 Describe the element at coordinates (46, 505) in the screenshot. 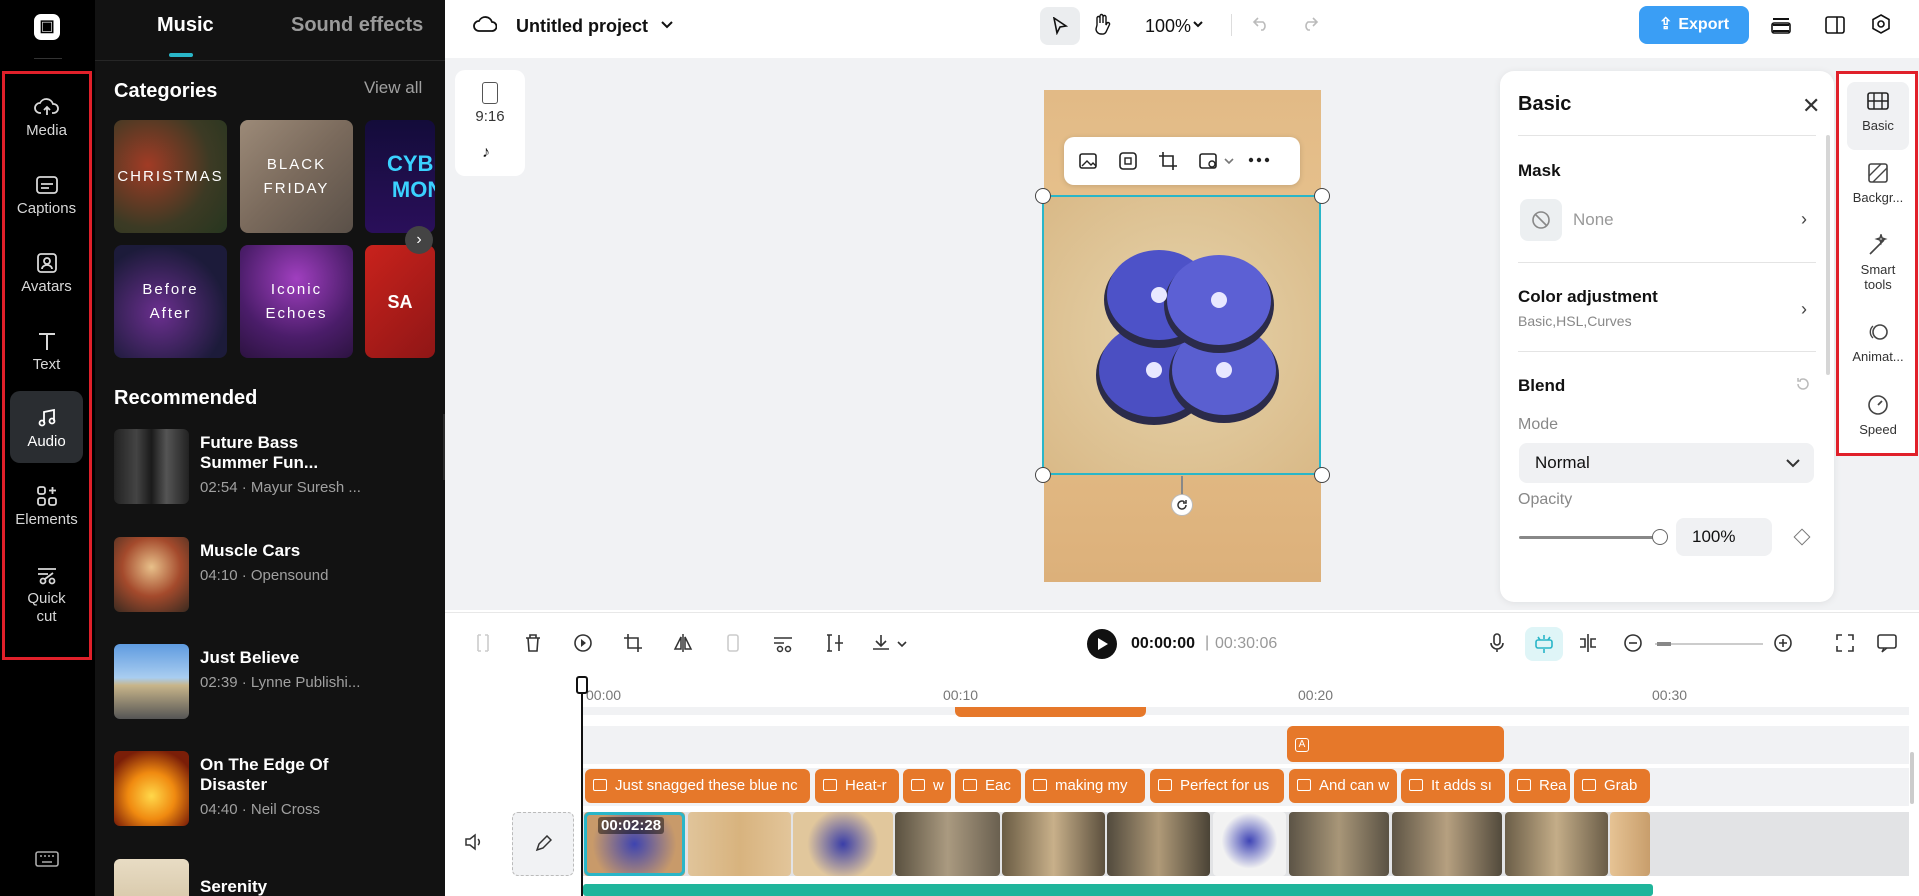

I see `rail-item-elements: Elements` at that location.